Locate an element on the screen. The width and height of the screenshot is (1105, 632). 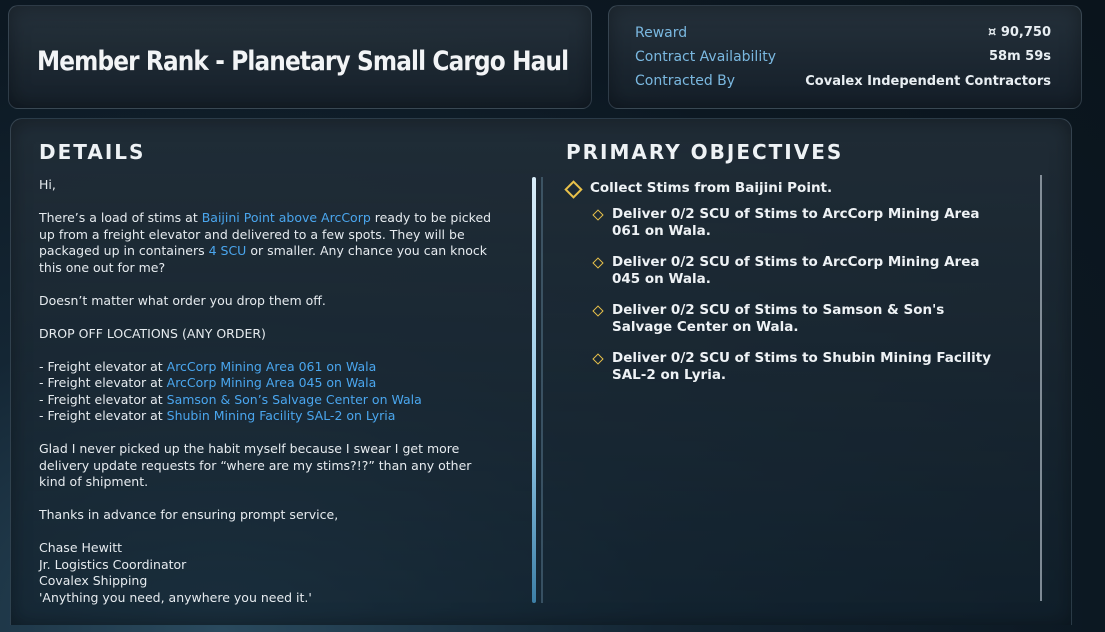
signature-name: Chase Hewitt is located at coordinates (81, 547).